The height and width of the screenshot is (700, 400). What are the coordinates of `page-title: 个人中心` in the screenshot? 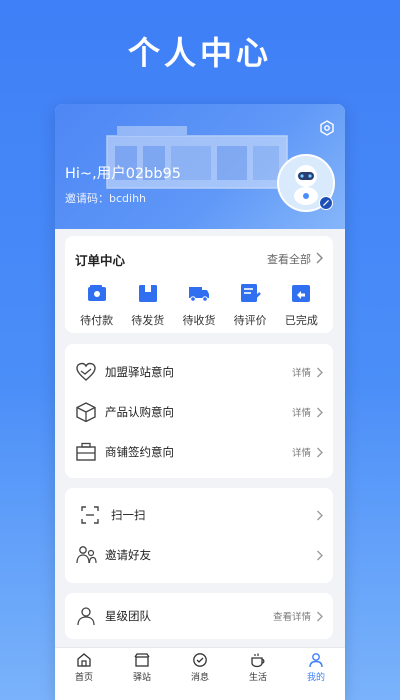 It's located at (199, 53).